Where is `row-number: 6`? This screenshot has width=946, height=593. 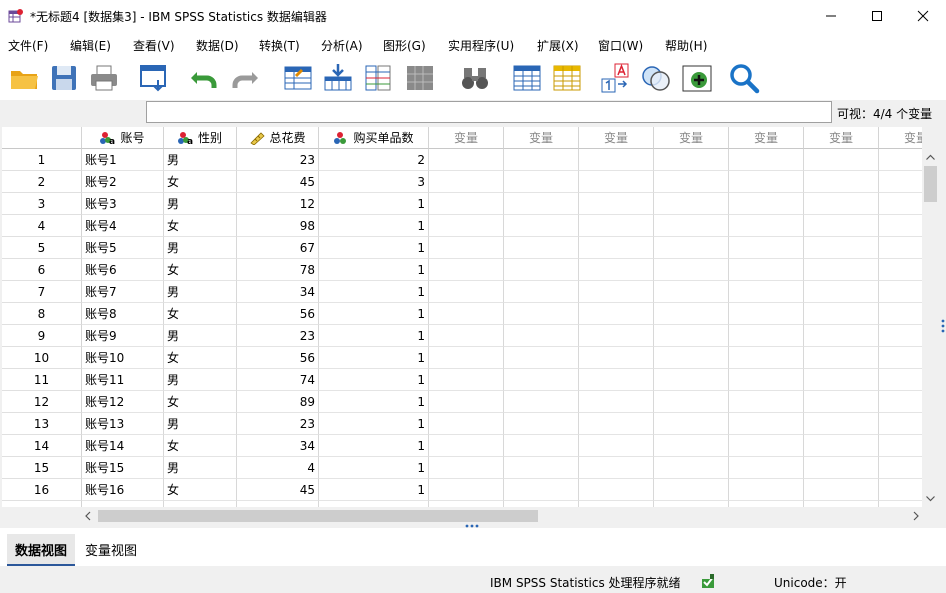 row-number: 6 is located at coordinates (42, 270).